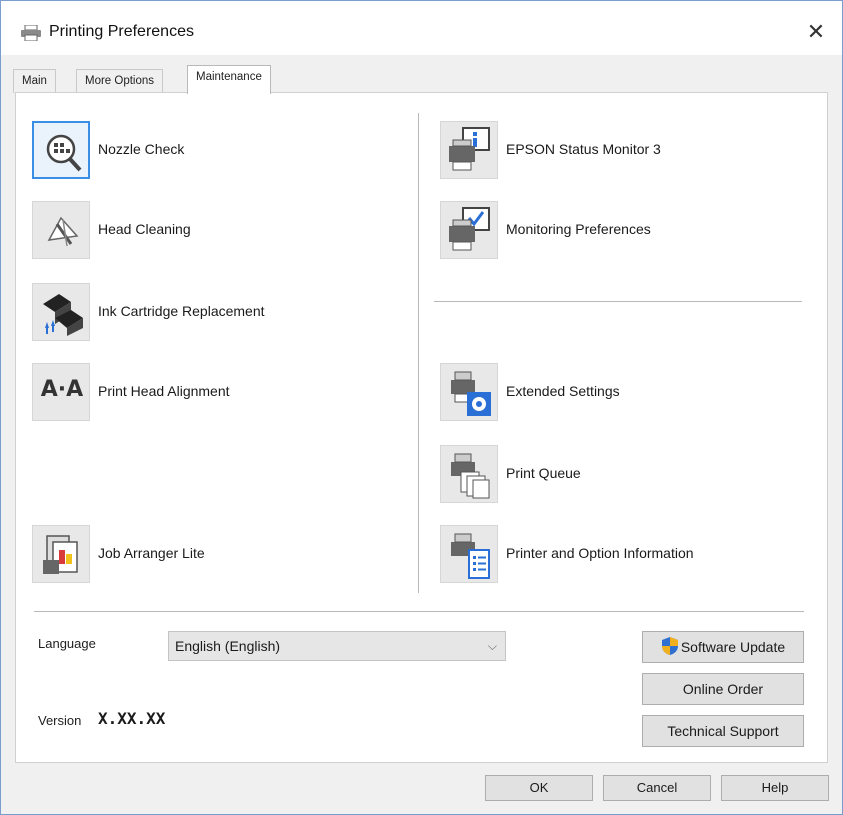 The height and width of the screenshot is (815, 843). I want to click on language-value: English (English), so click(228, 646).